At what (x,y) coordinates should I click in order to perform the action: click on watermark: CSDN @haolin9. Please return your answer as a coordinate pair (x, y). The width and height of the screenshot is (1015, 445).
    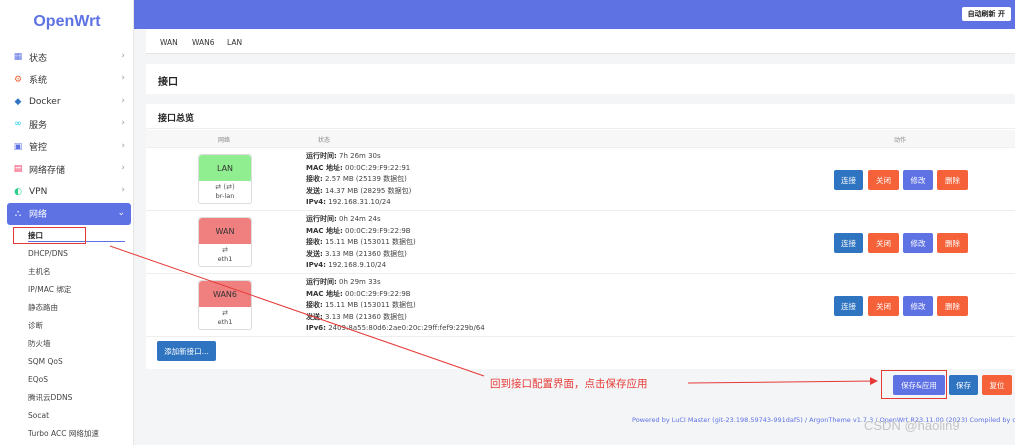
    Looking at the image, I should click on (912, 425).